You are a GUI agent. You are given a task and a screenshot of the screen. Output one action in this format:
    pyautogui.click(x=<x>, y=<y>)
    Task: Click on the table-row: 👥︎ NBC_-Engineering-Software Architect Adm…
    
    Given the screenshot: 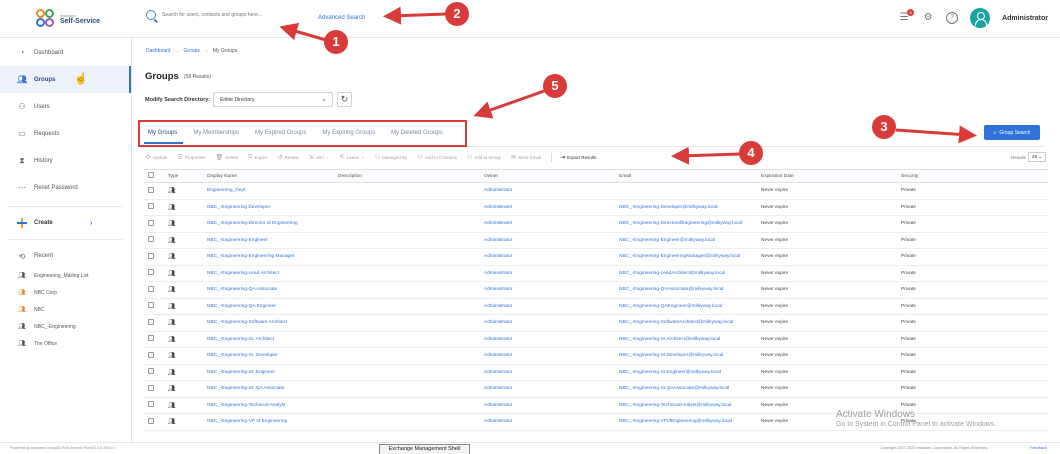 What is the action you would take?
    pyautogui.click(x=596, y=323)
    